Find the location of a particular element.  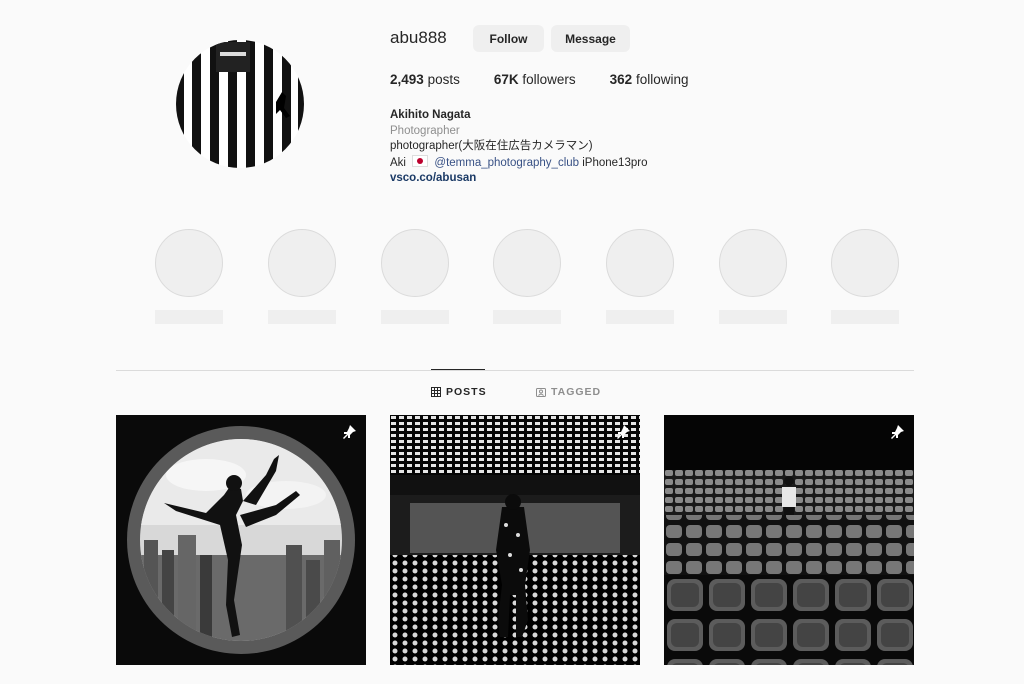

profile-username: abu888 is located at coordinates (418, 37).